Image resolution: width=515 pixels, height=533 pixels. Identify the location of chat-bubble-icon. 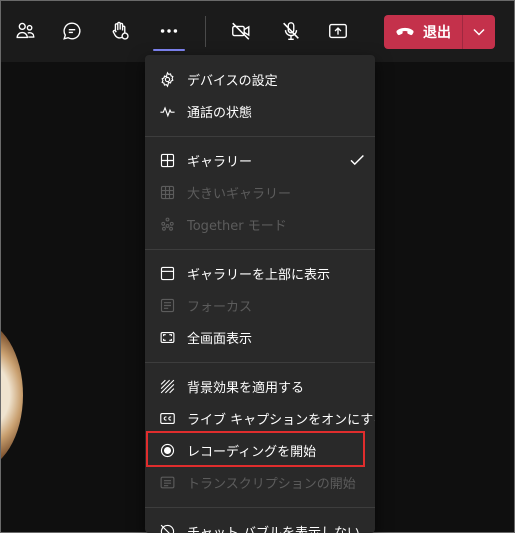
(72, 31).